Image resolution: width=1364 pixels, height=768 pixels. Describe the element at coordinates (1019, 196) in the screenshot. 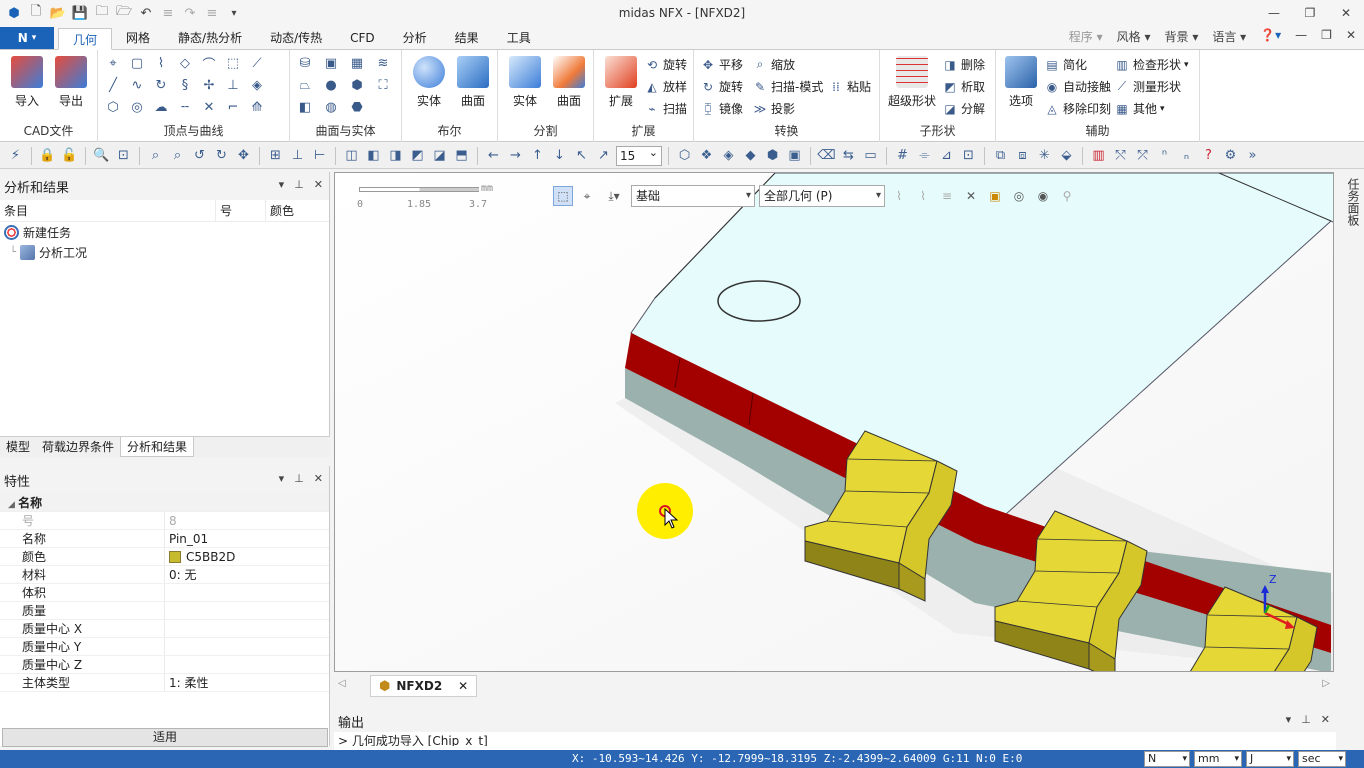

I see `target-icon: ◎` at that location.